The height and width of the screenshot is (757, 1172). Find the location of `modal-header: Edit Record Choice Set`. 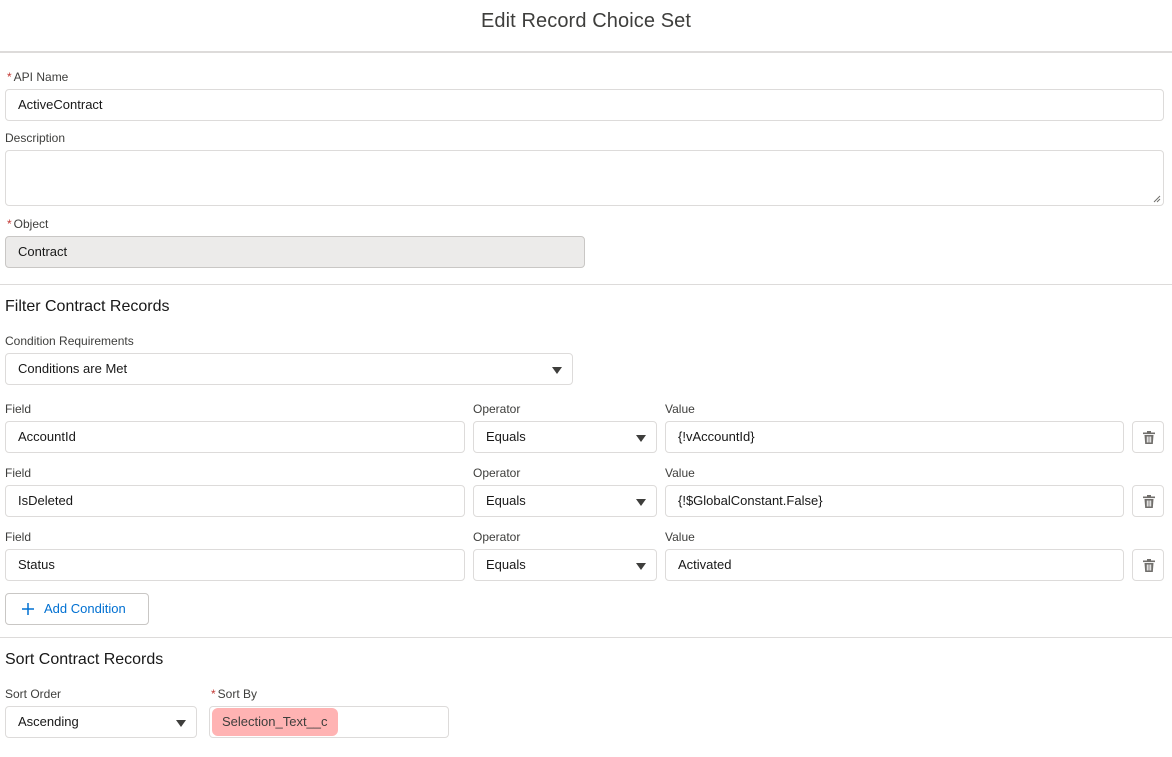

modal-header: Edit Record Choice Set is located at coordinates (586, 26).